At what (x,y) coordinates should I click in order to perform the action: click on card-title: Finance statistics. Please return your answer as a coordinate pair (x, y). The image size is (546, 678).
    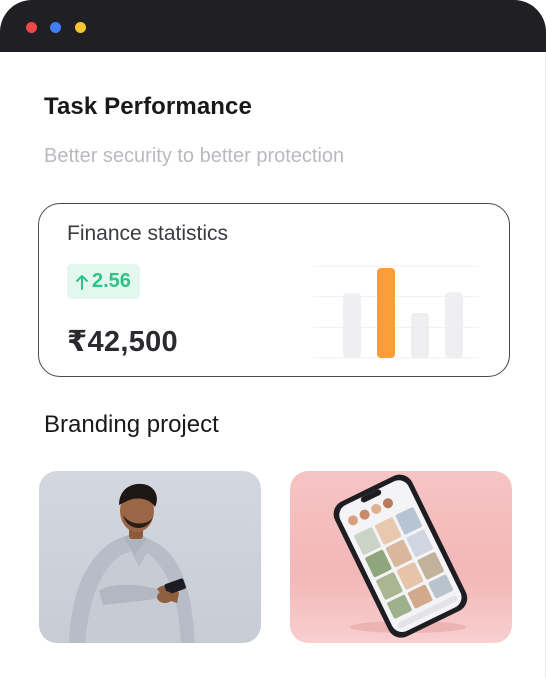
    Looking at the image, I should click on (148, 233).